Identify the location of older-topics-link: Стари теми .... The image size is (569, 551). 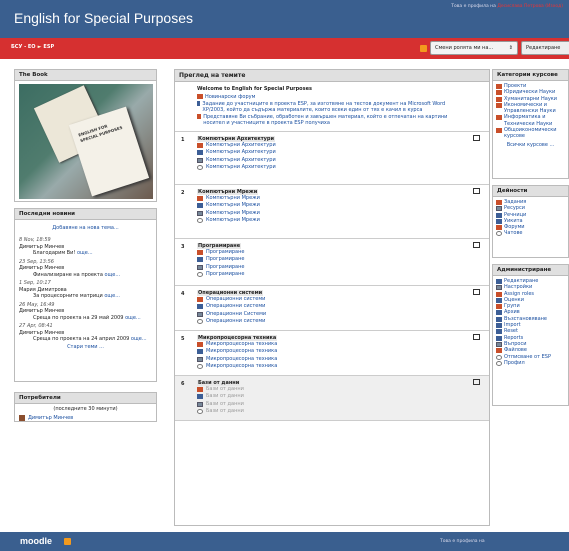
(85, 347).